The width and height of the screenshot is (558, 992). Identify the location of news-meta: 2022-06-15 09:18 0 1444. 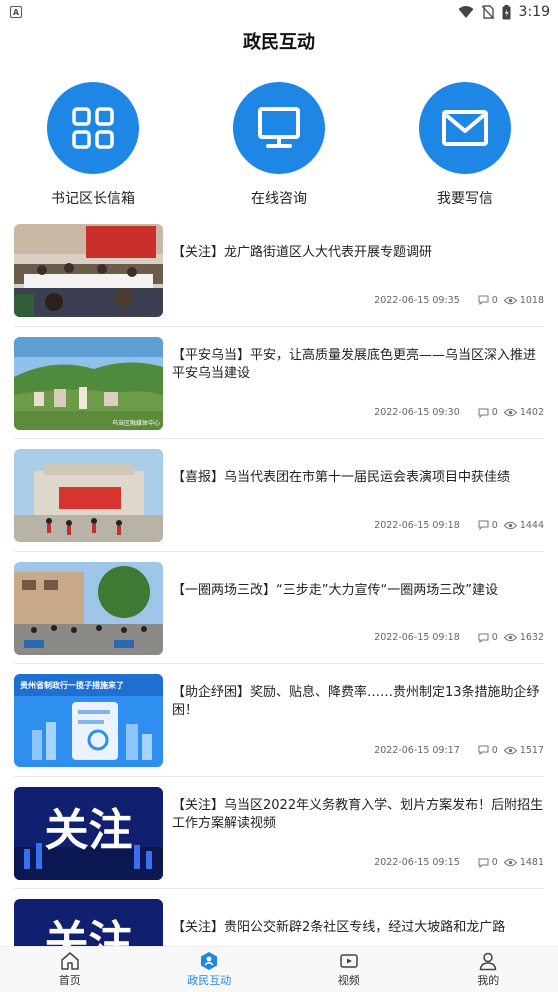
(459, 525).